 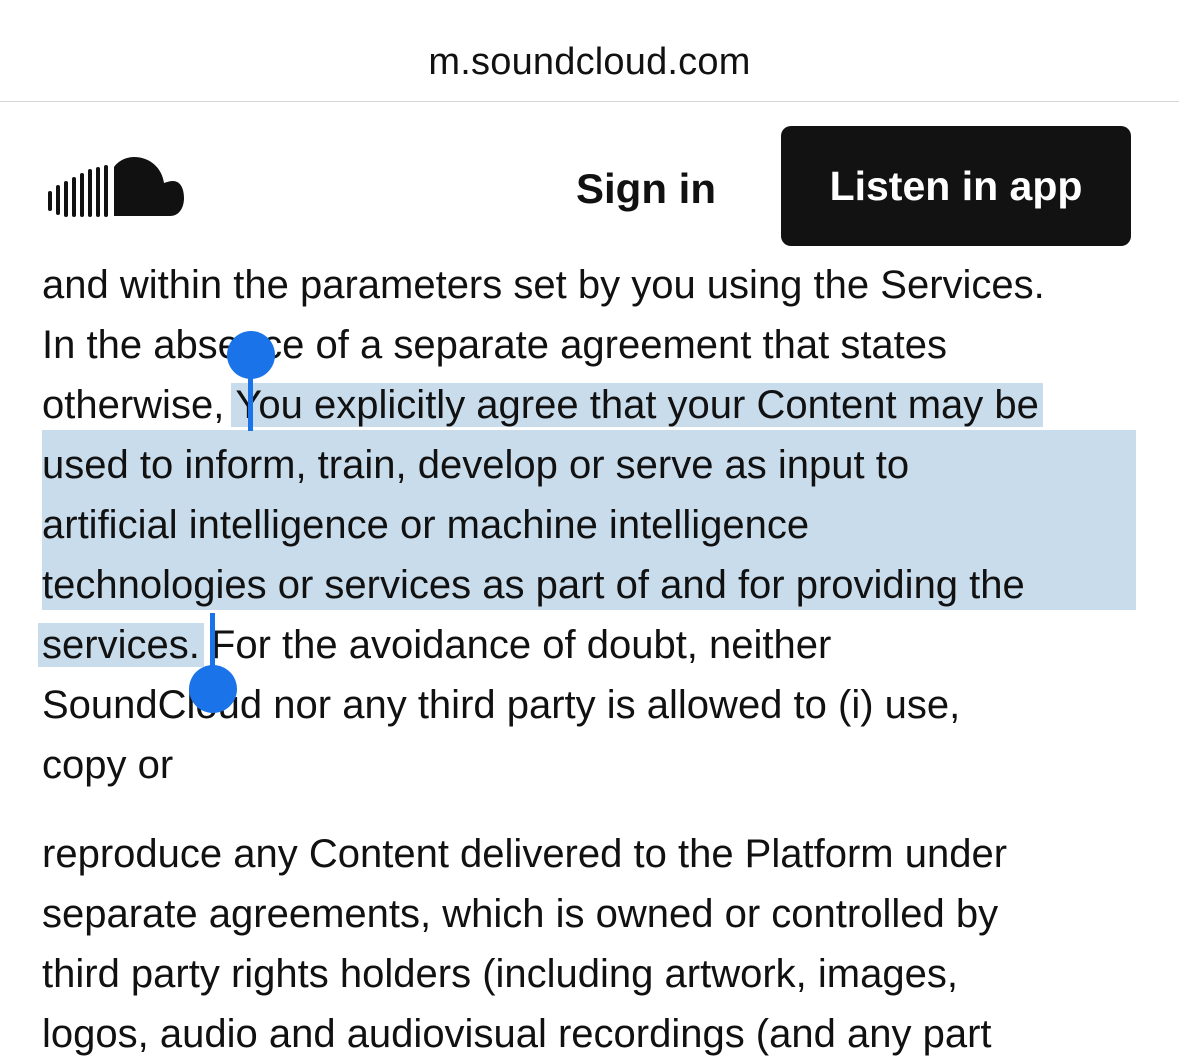 What do you see at coordinates (108, 765) in the screenshot?
I see `text-line: copy or` at bounding box center [108, 765].